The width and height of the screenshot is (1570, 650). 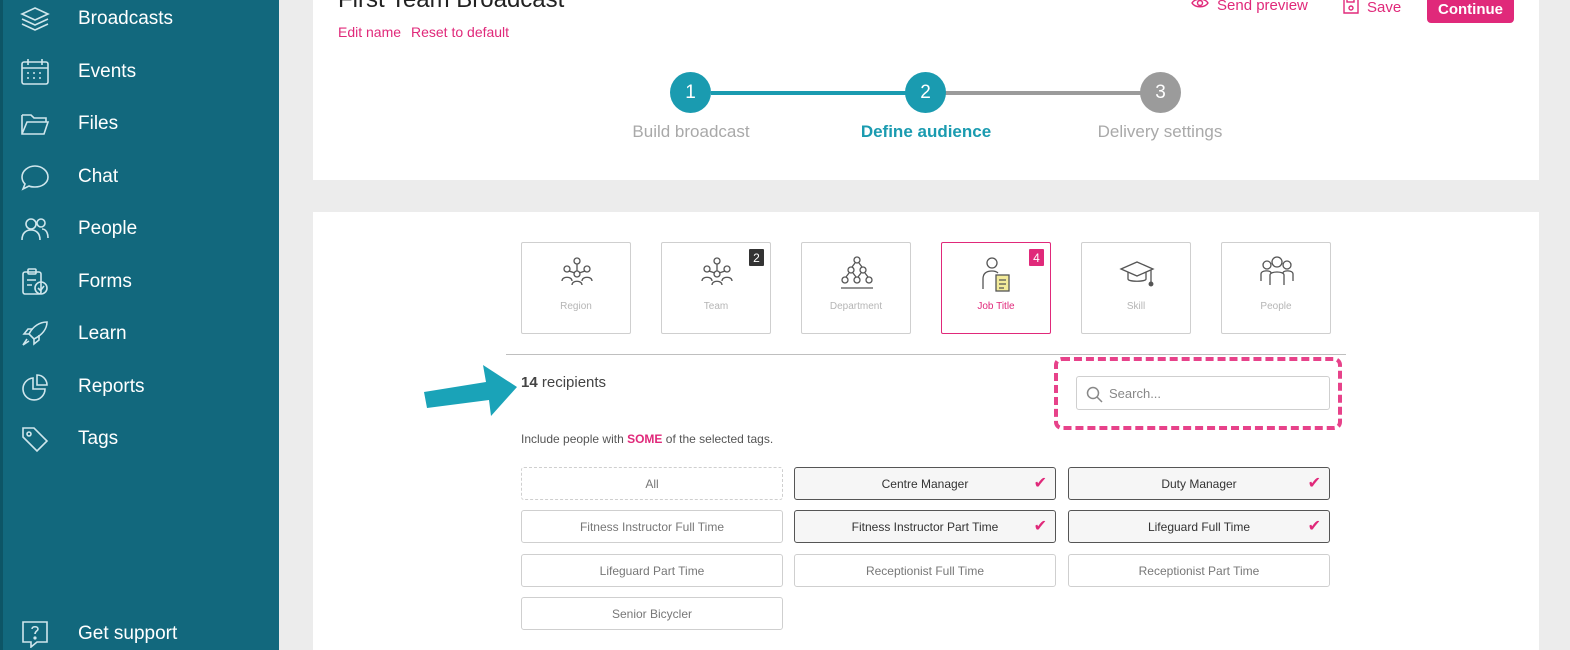 What do you see at coordinates (572, 439) in the screenshot?
I see `include-prefix: Include people with` at bounding box center [572, 439].